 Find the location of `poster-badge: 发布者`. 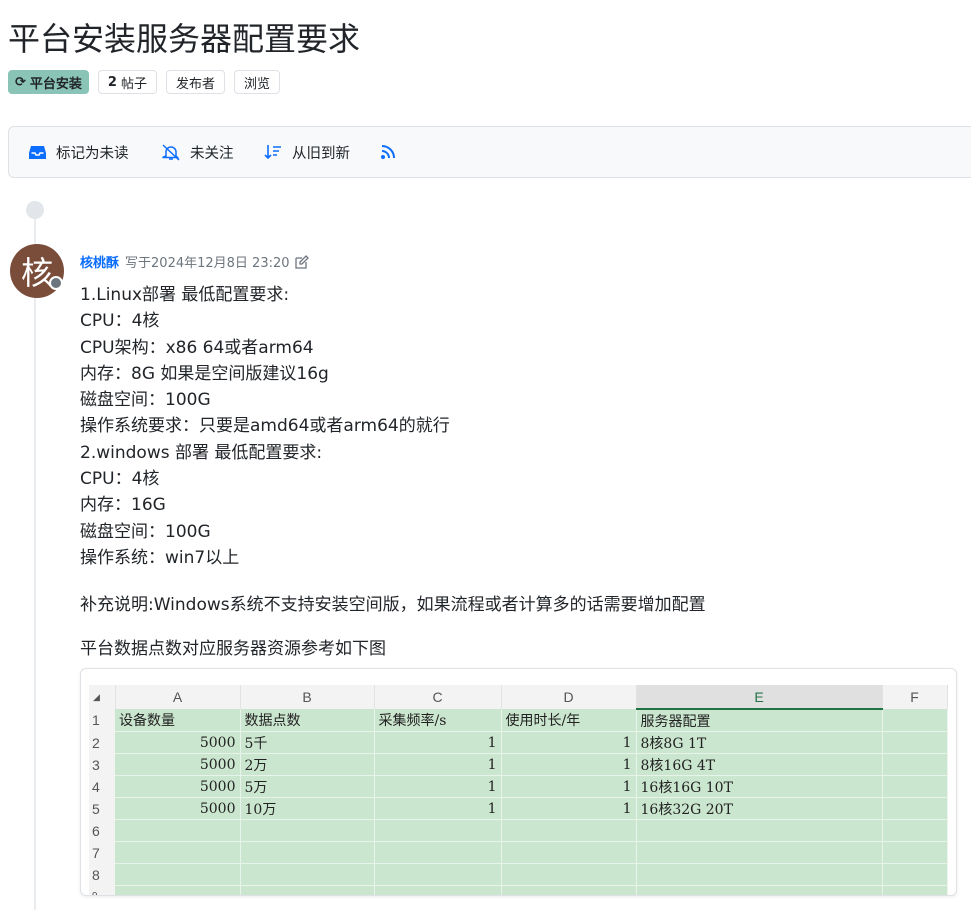

poster-badge: 发布者 is located at coordinates (195, 82).